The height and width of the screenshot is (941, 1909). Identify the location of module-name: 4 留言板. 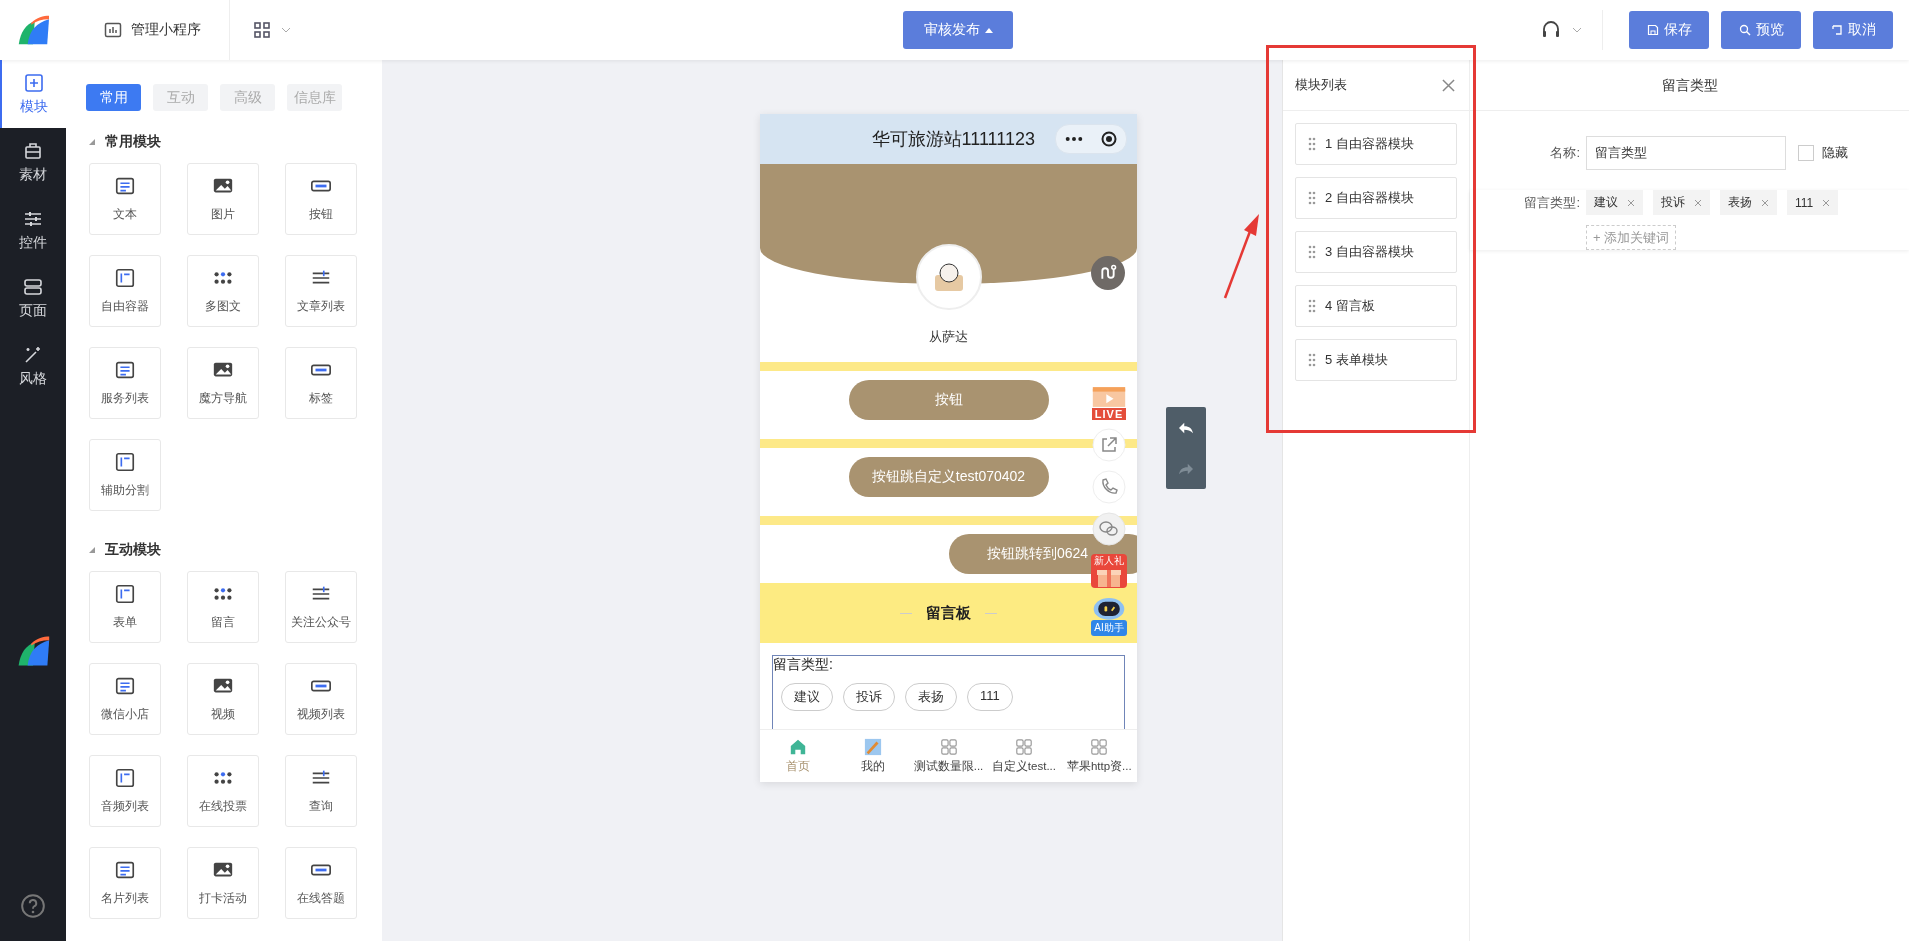
(1350, 306).